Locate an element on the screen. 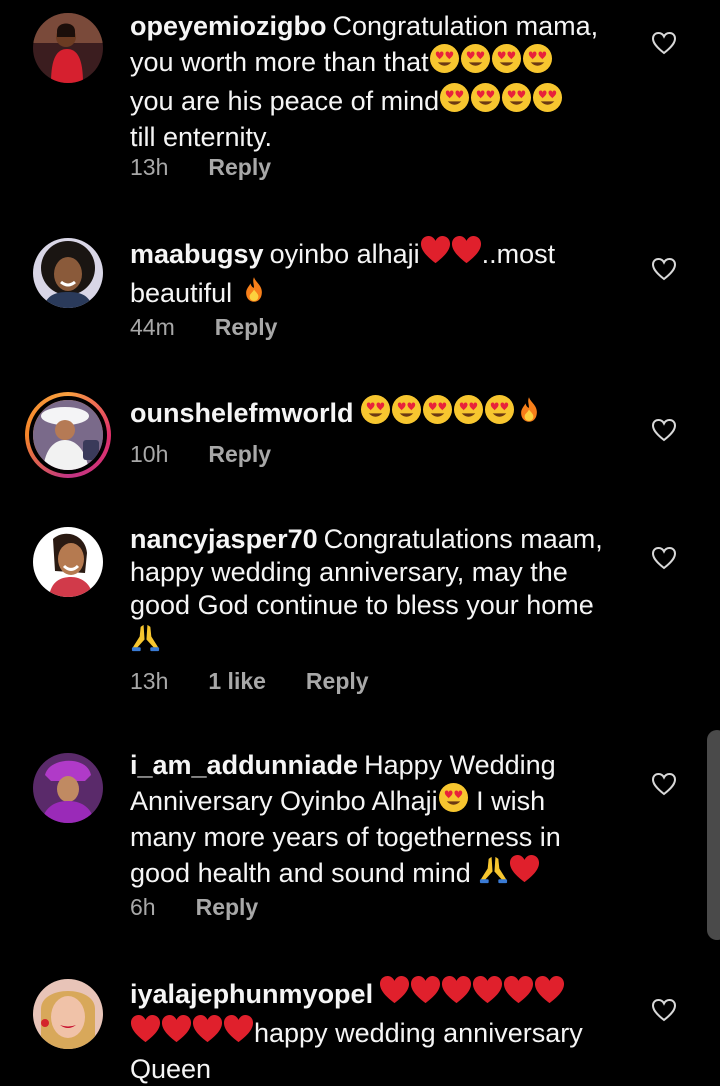 The width and height of the screenshot is (720, 1086). comment-line: till enternity. is located at coordinates (201, 137).